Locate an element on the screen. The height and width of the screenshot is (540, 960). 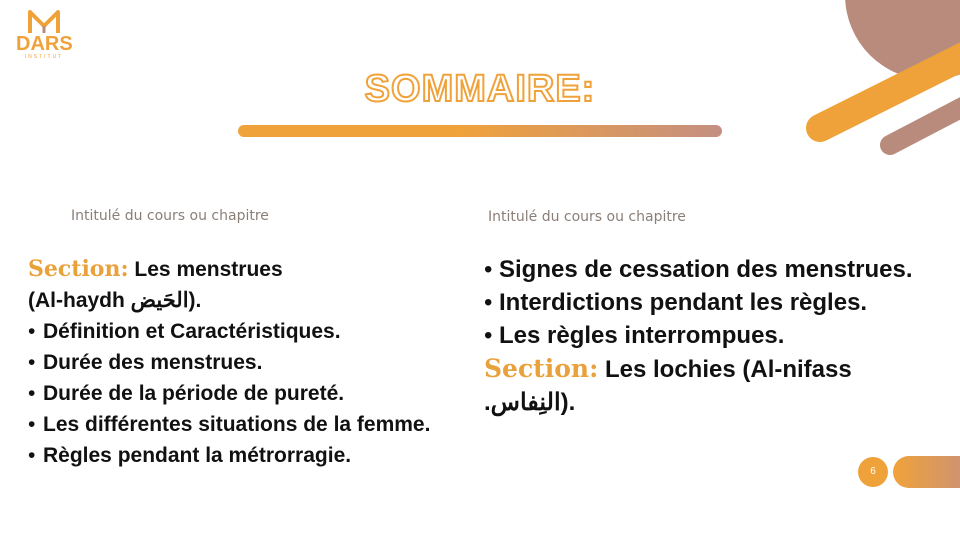
list-item-text: Les différentes situations de la femme. is located at coordinates (237, 424).